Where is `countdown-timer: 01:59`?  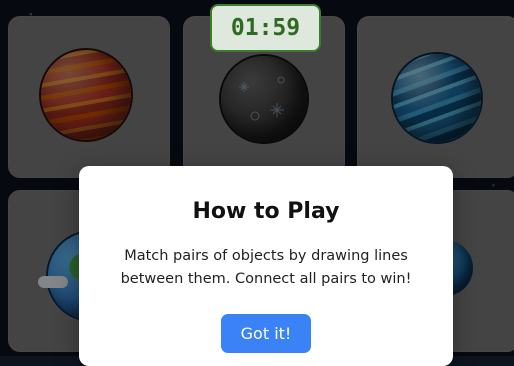 countdown-timer: 01:59 is located at coordinates (265, 28).